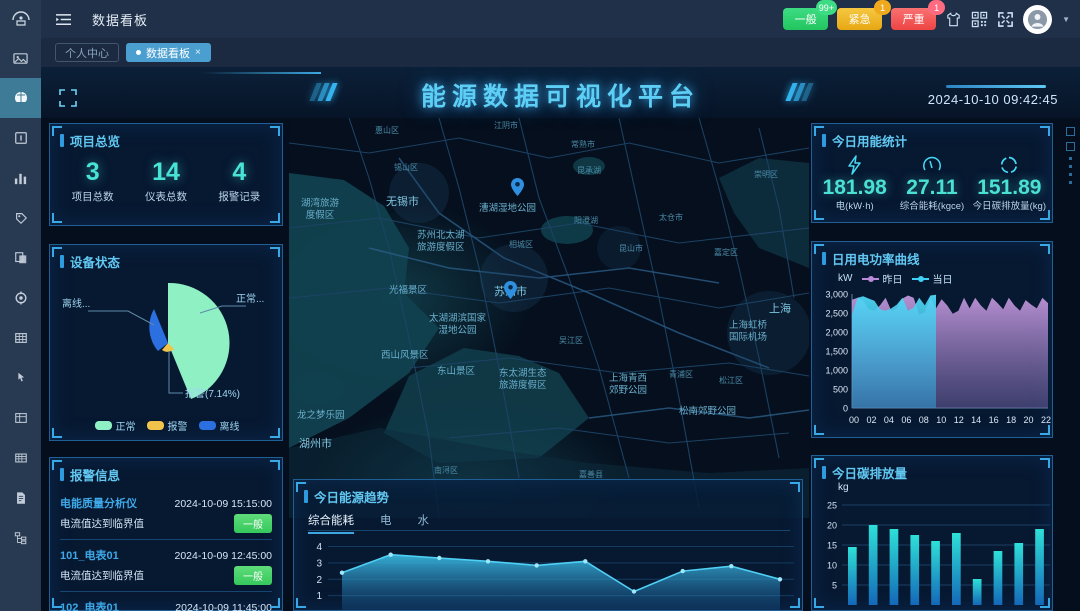 This screenshot has width=1080, height=611. What do you see at coordinates (918, 15) in the screenshot?
I see `badge-severe: 严重 1` at bounding box center [918, 15].